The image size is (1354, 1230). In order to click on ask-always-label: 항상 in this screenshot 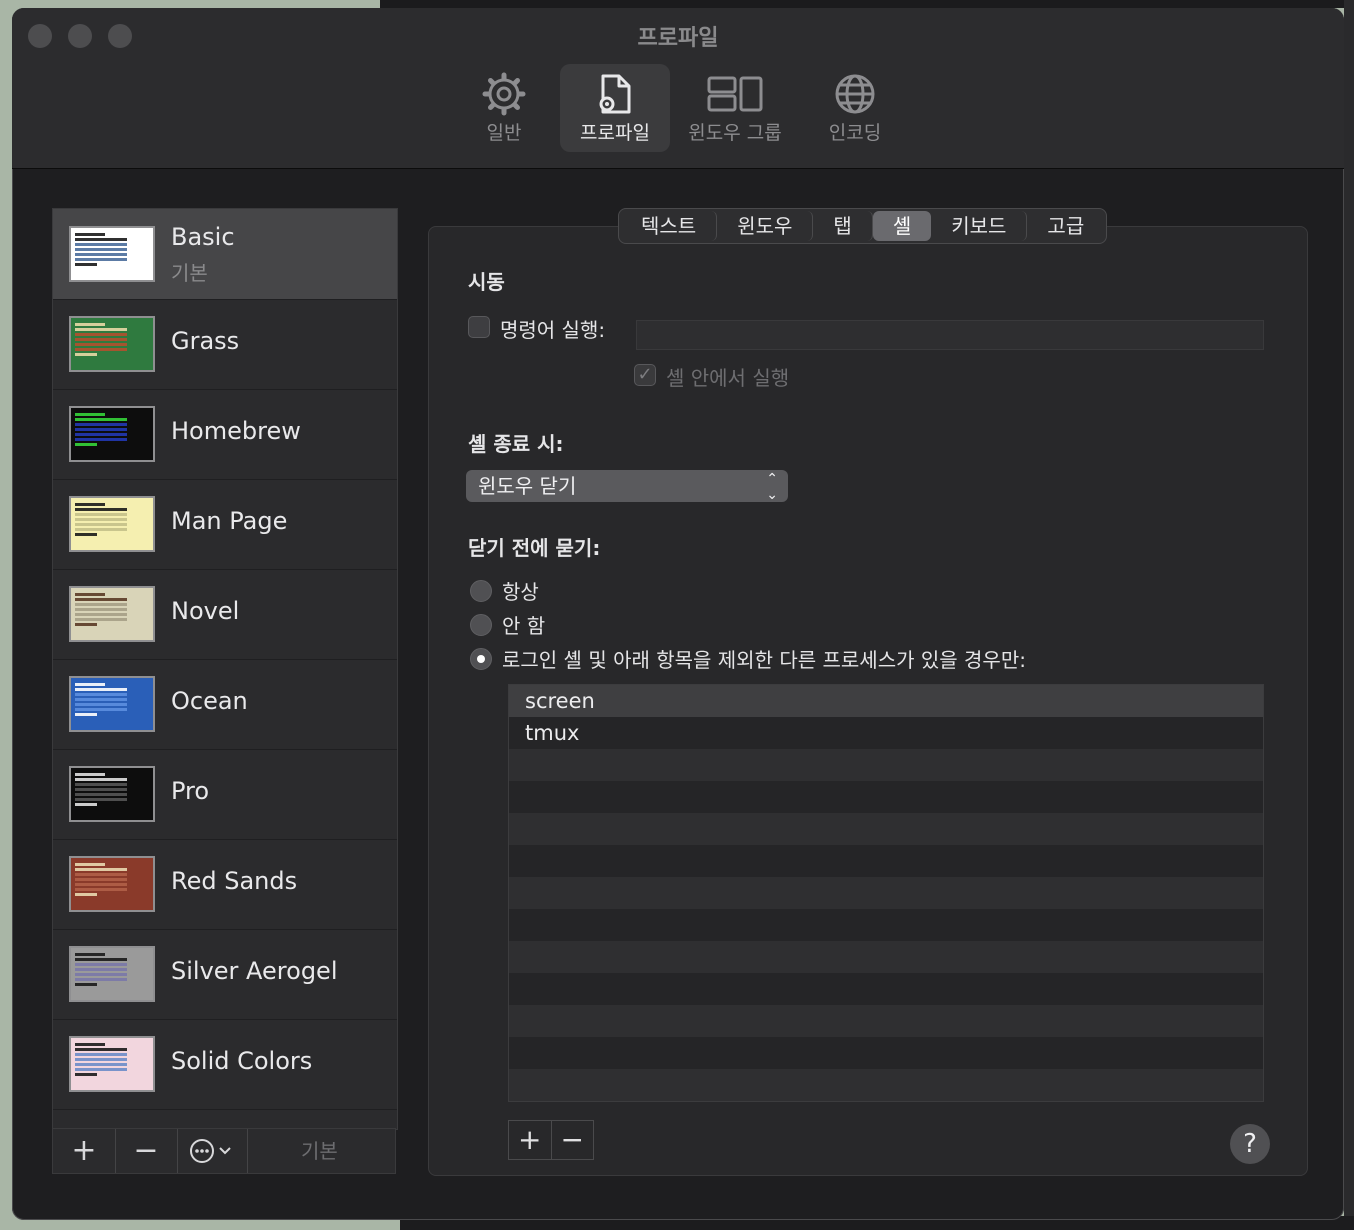, I will do `click(520, 592)`.